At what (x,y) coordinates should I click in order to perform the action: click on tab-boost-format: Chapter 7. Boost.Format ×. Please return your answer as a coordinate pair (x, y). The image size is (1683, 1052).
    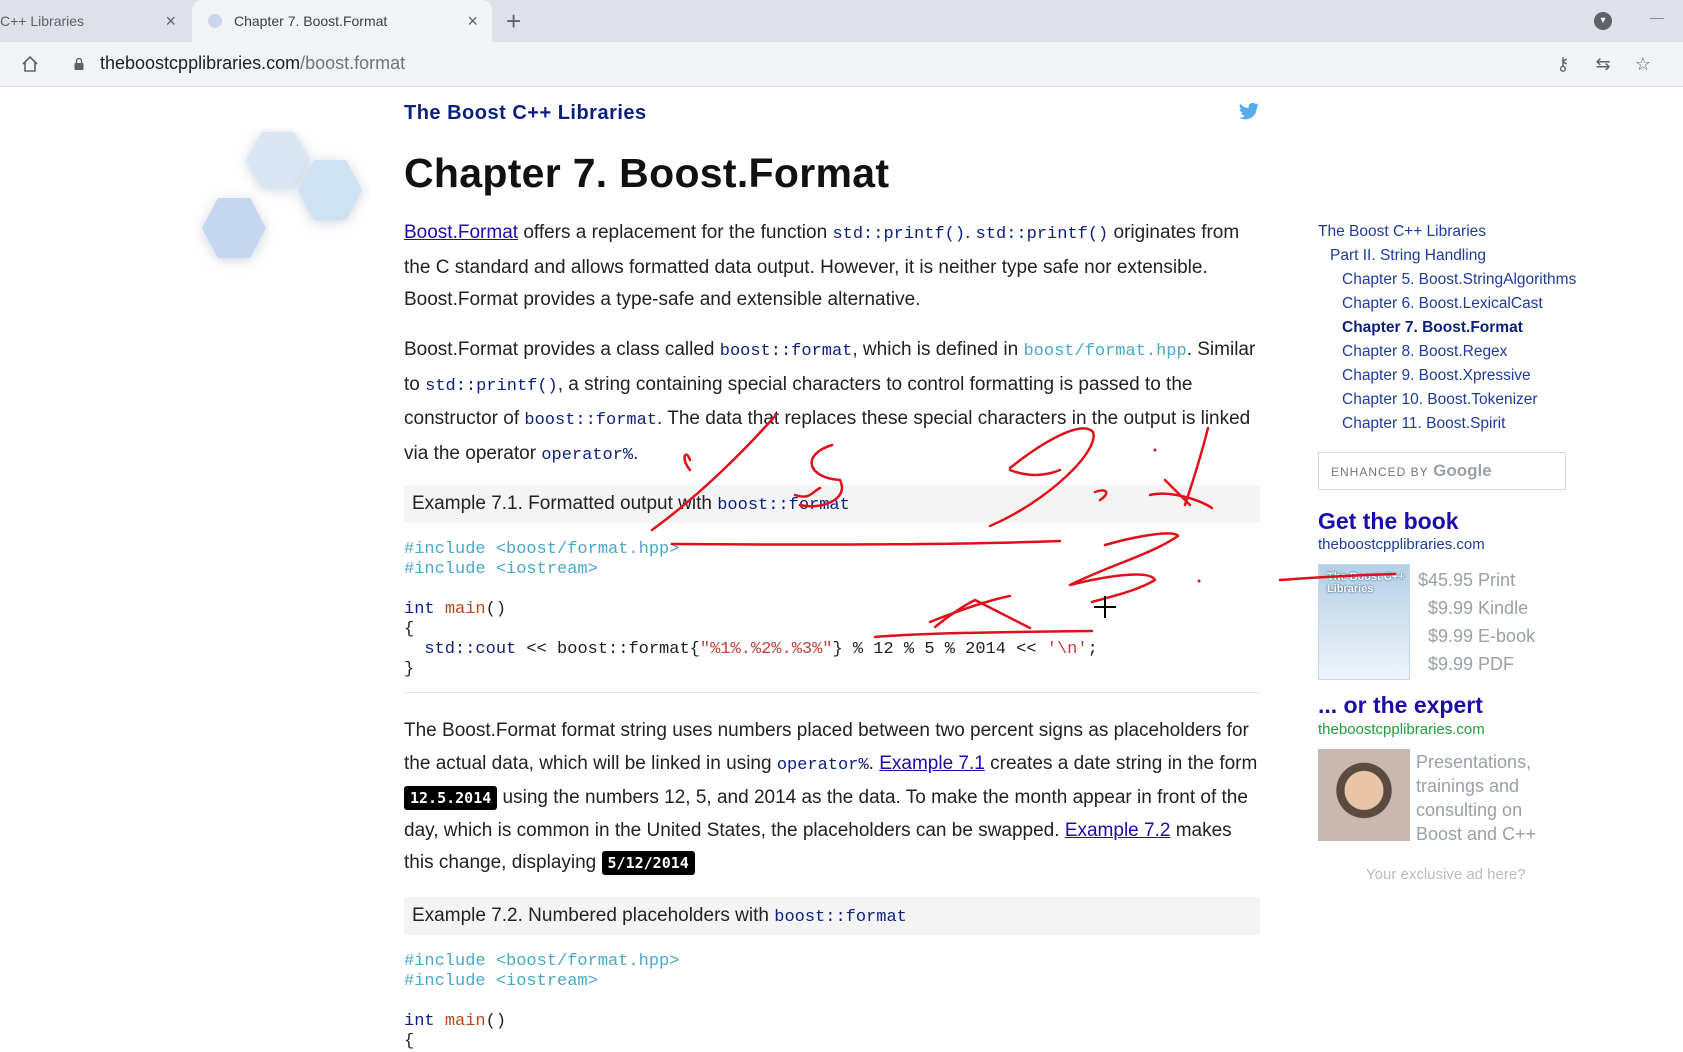
    Looking at the image, I should click on (342, 21).